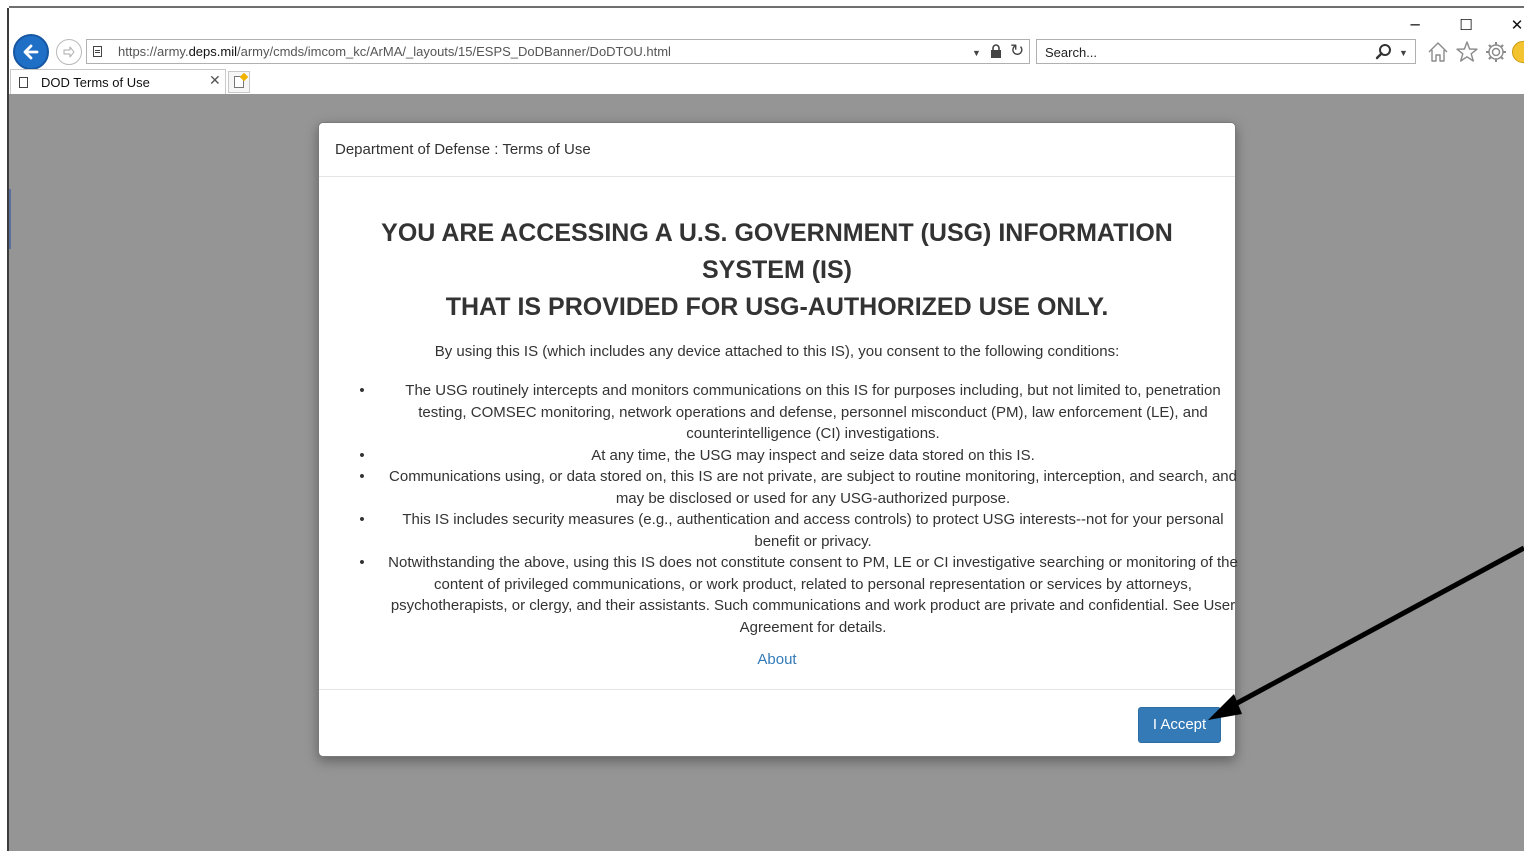 The height and width of the screenshot is (851, 1524). I want to click on window-top-border, so click(762, 7).